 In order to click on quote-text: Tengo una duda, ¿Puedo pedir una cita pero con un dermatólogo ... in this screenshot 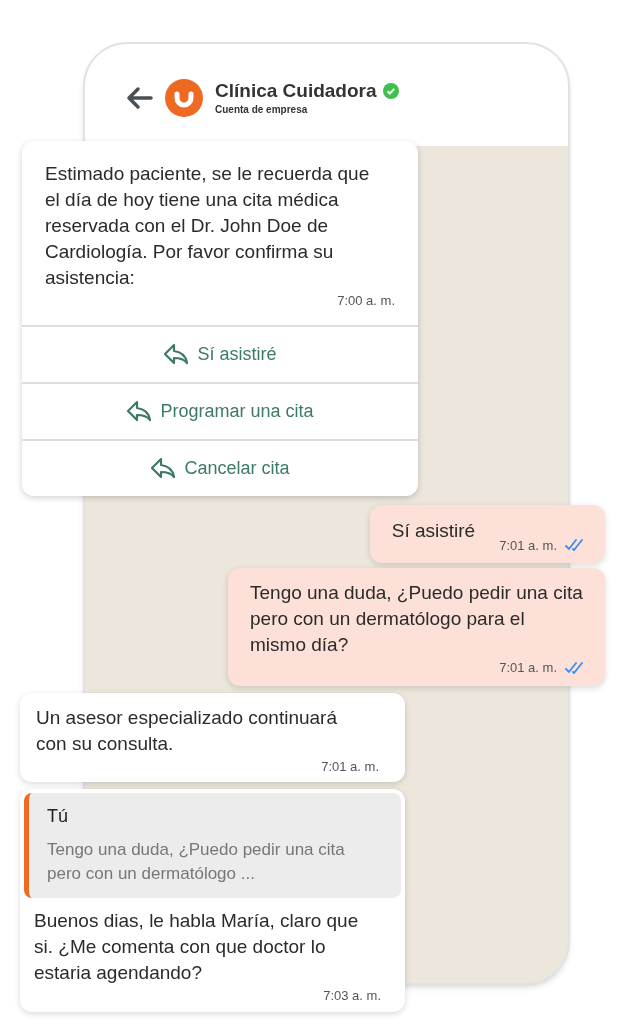, I will do `click(196, 862)`.